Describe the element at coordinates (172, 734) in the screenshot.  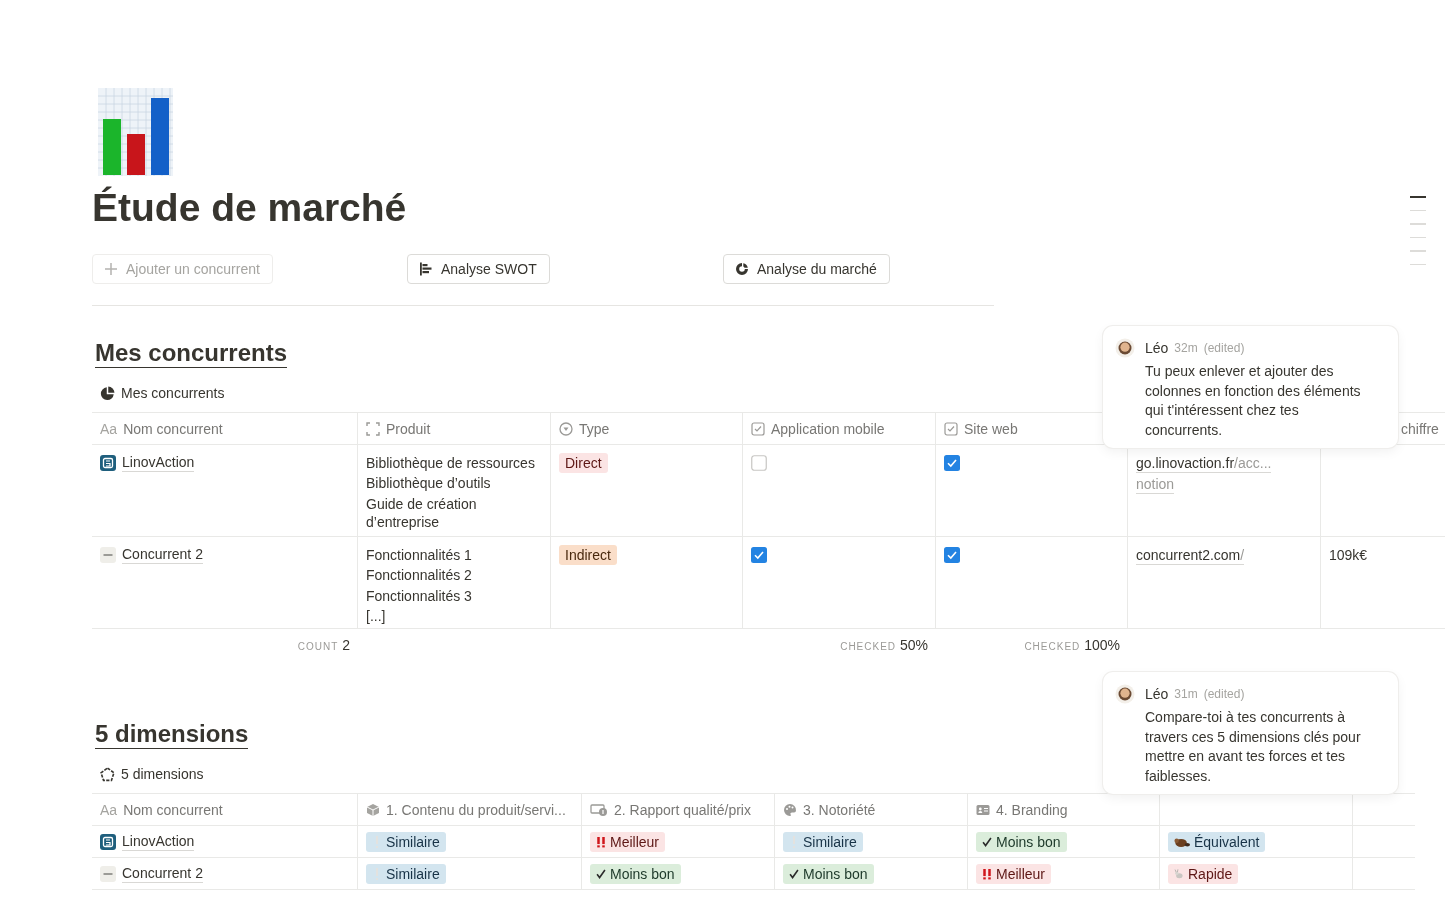
I see `section-heading: 5 dimensions` at that location.